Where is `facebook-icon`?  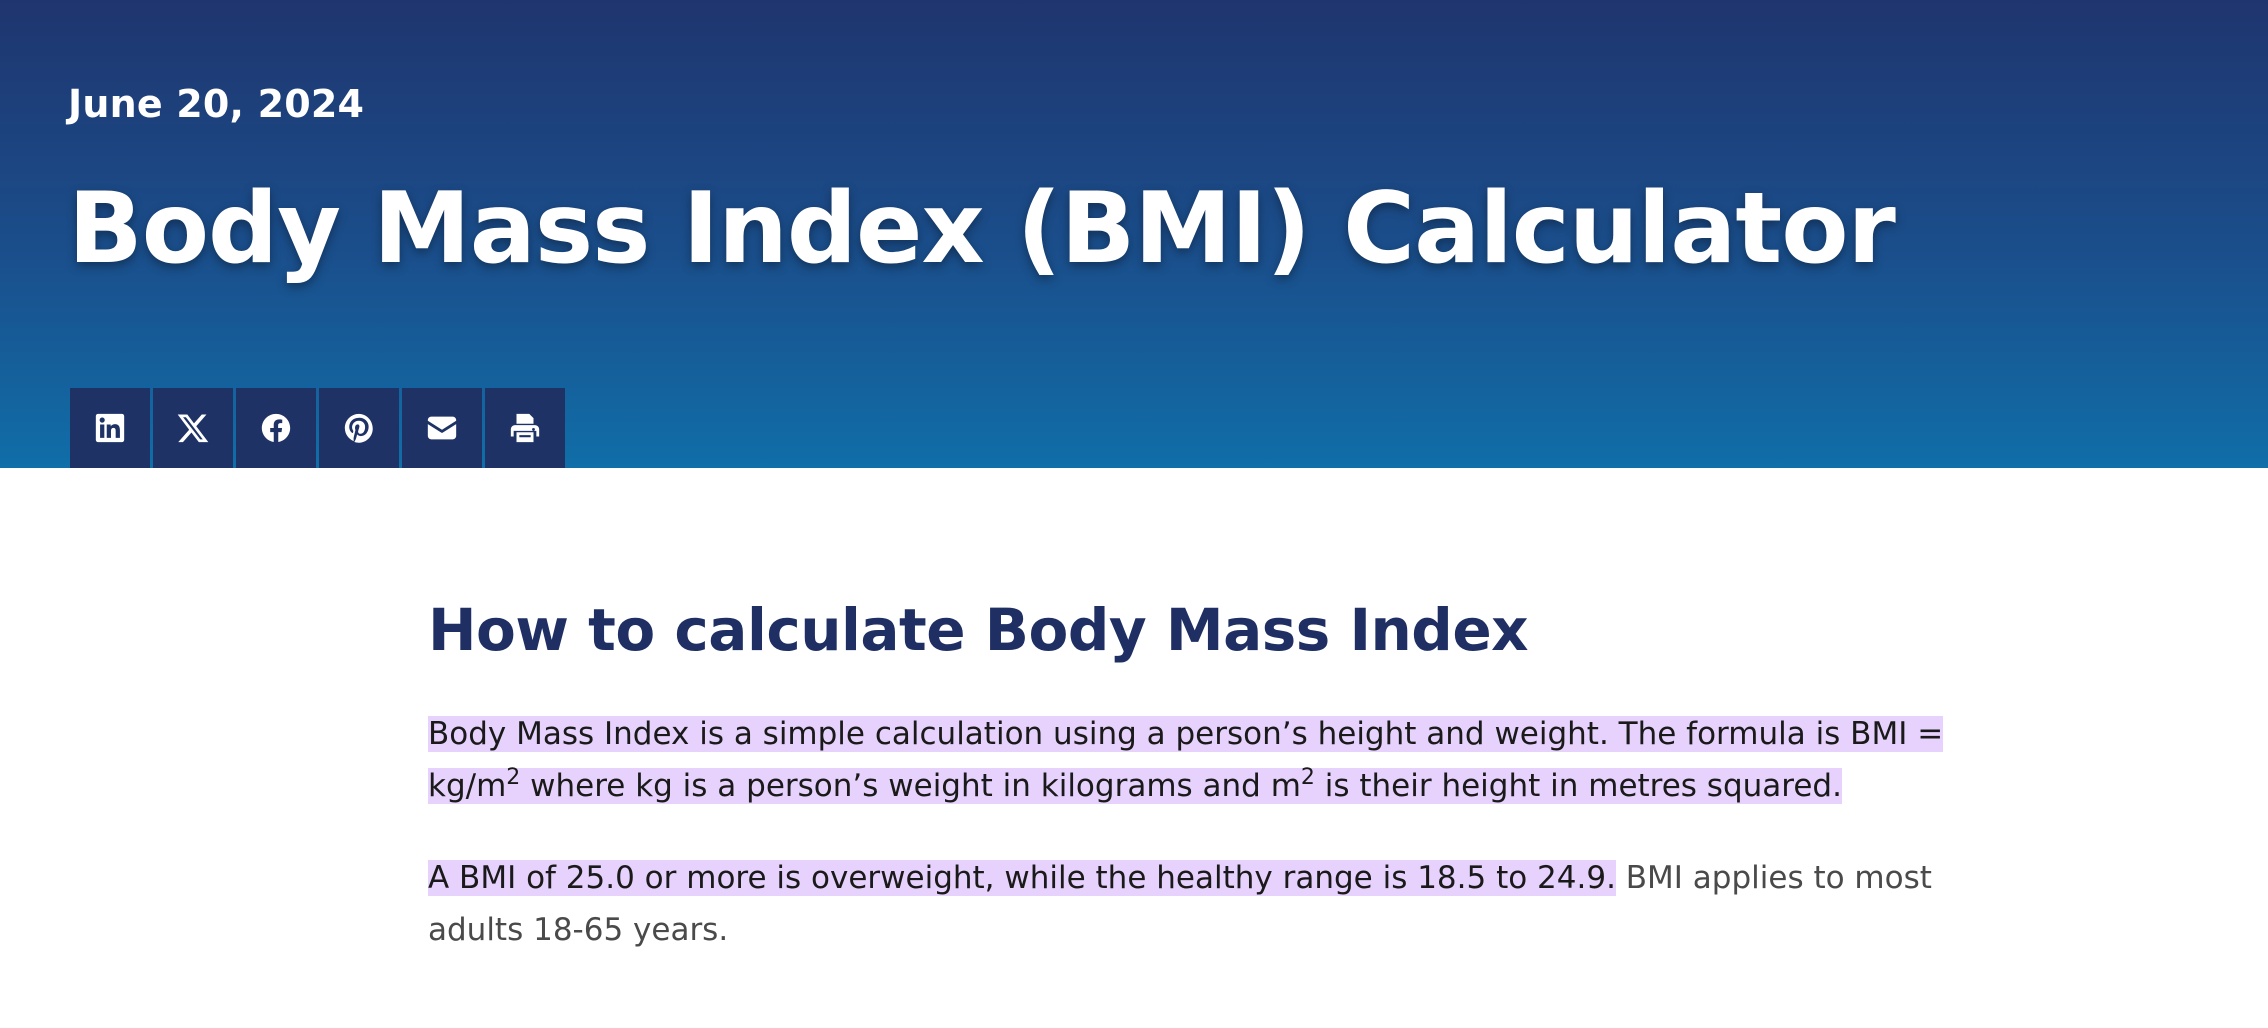 facebook-icon is located at coordinates (276, 428).